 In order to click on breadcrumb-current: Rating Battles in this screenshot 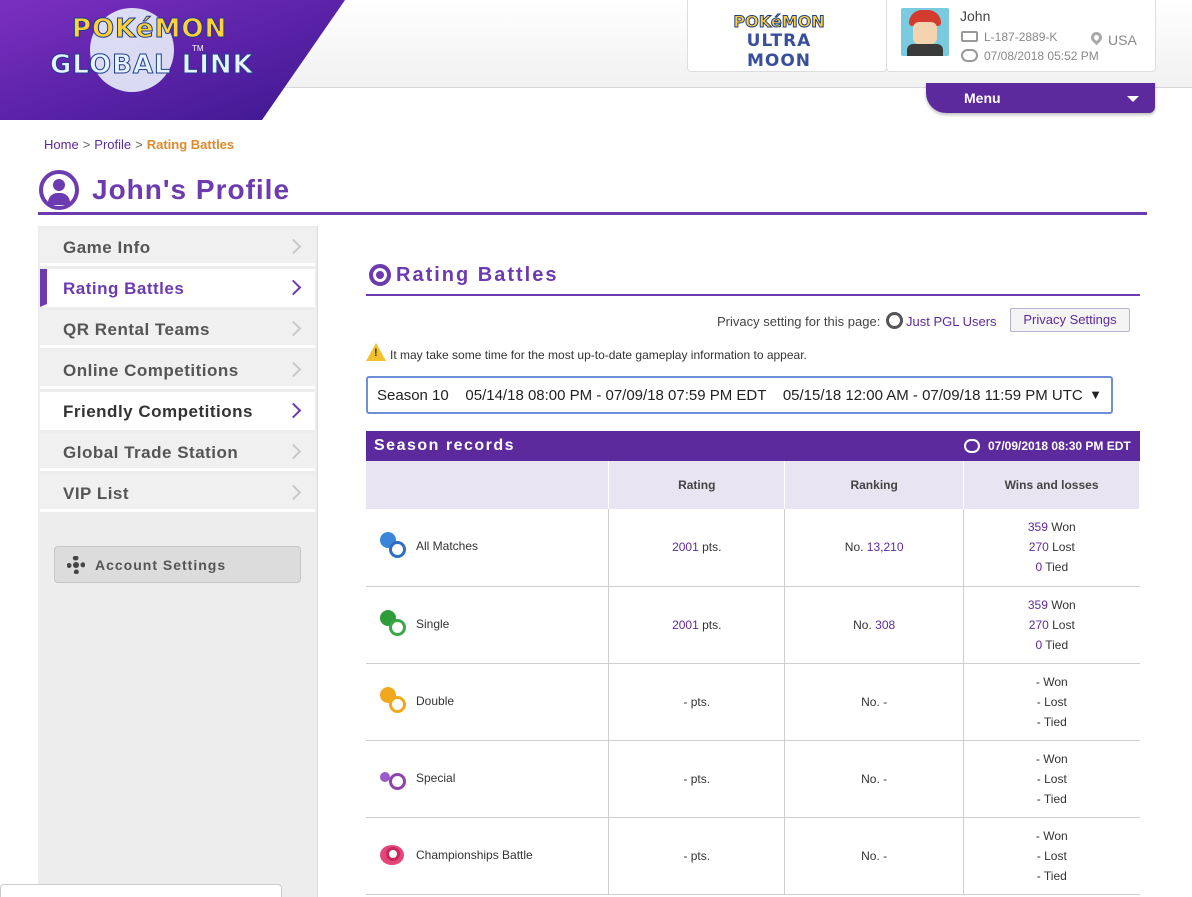, I will do `click(190, 144)`.